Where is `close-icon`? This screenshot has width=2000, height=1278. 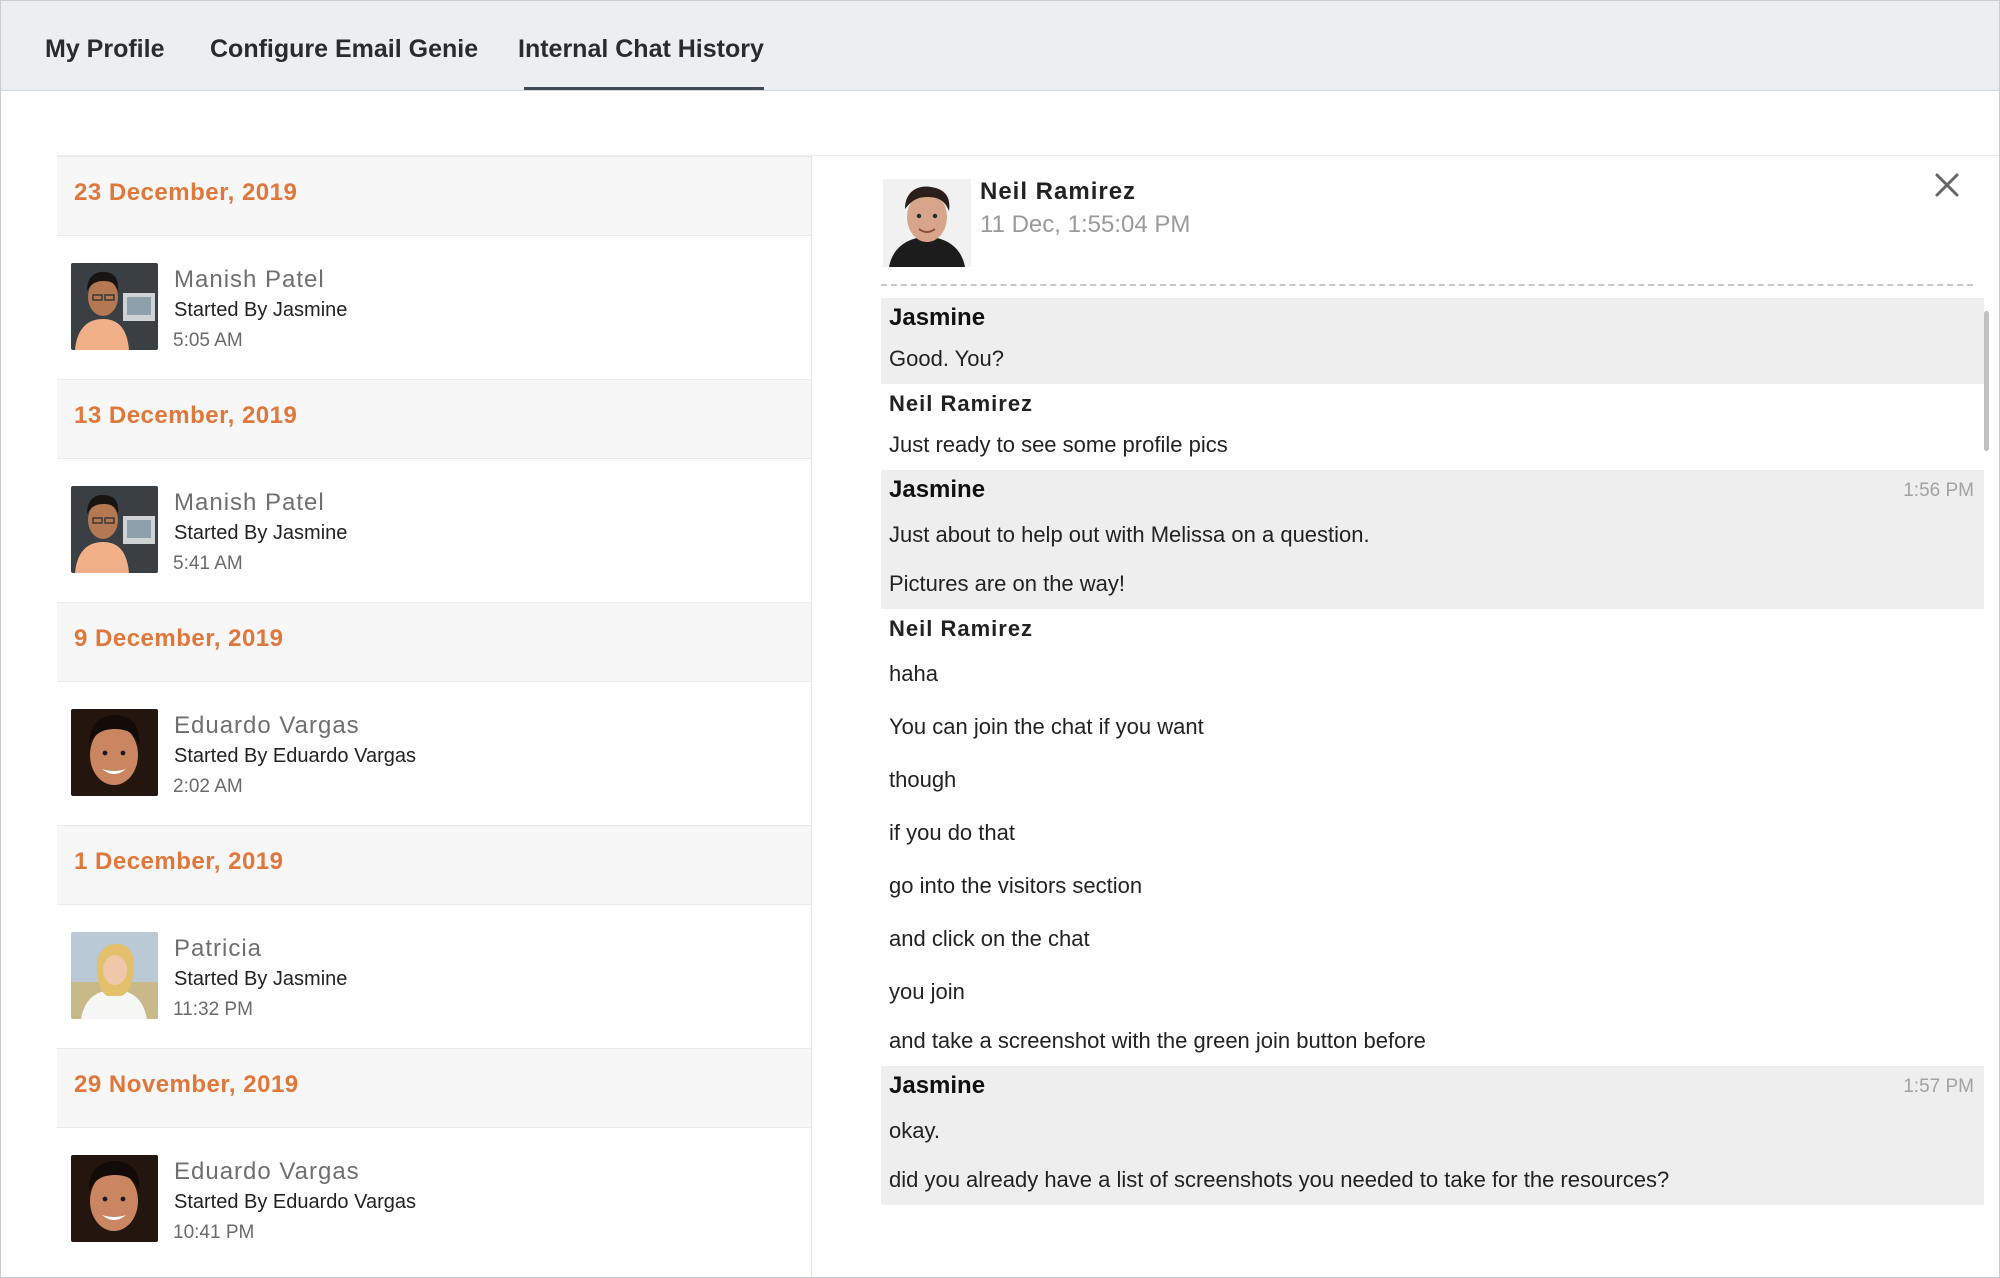
close-icon is located at coordinates (1947, 185).